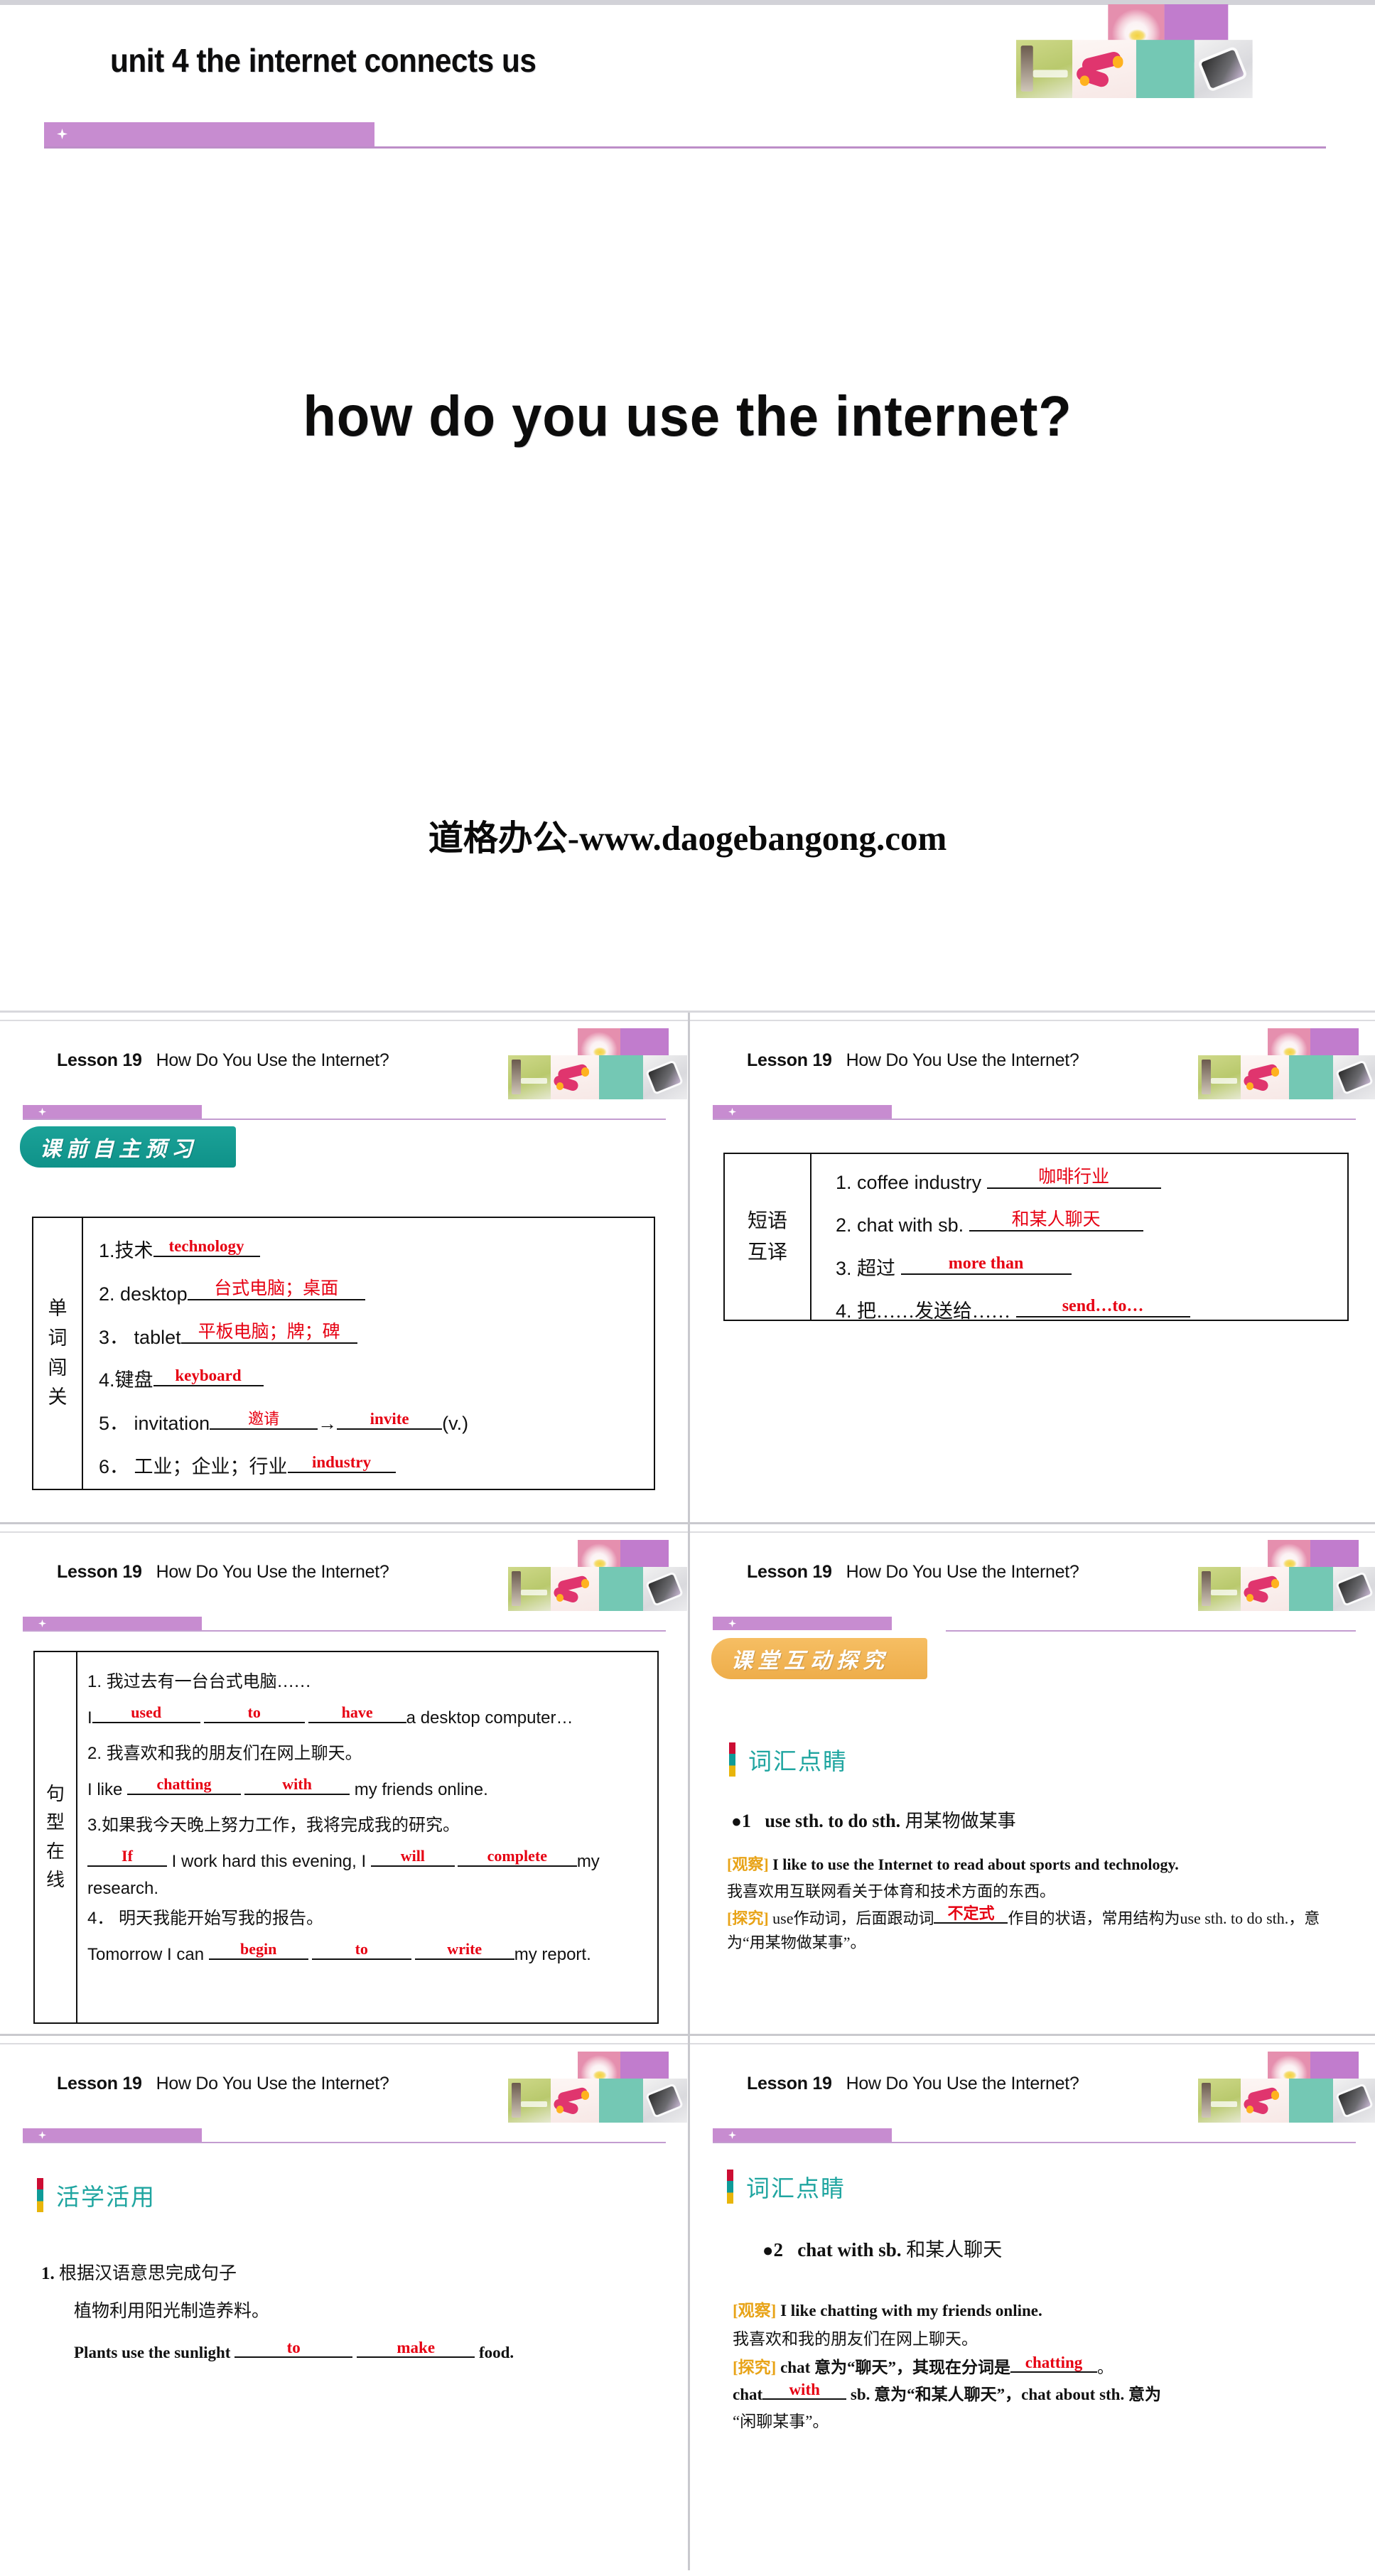 This screenshot has height=2576, width=1375. I want to click on observe-tag: [观察], so click(755, 2310).